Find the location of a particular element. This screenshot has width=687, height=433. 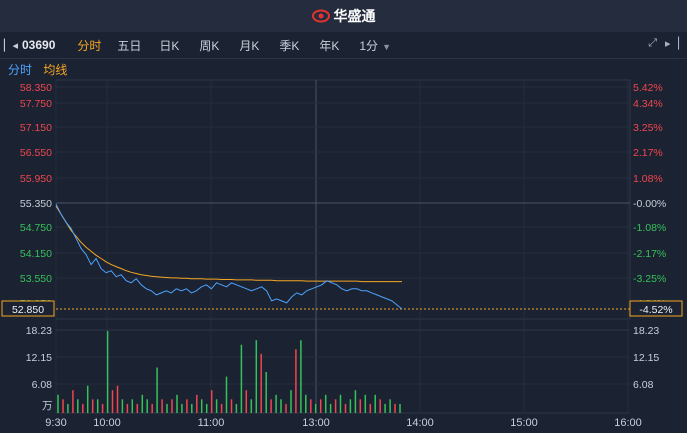

pct-tick-label: -3.25% is located at coordinates (649, 279).